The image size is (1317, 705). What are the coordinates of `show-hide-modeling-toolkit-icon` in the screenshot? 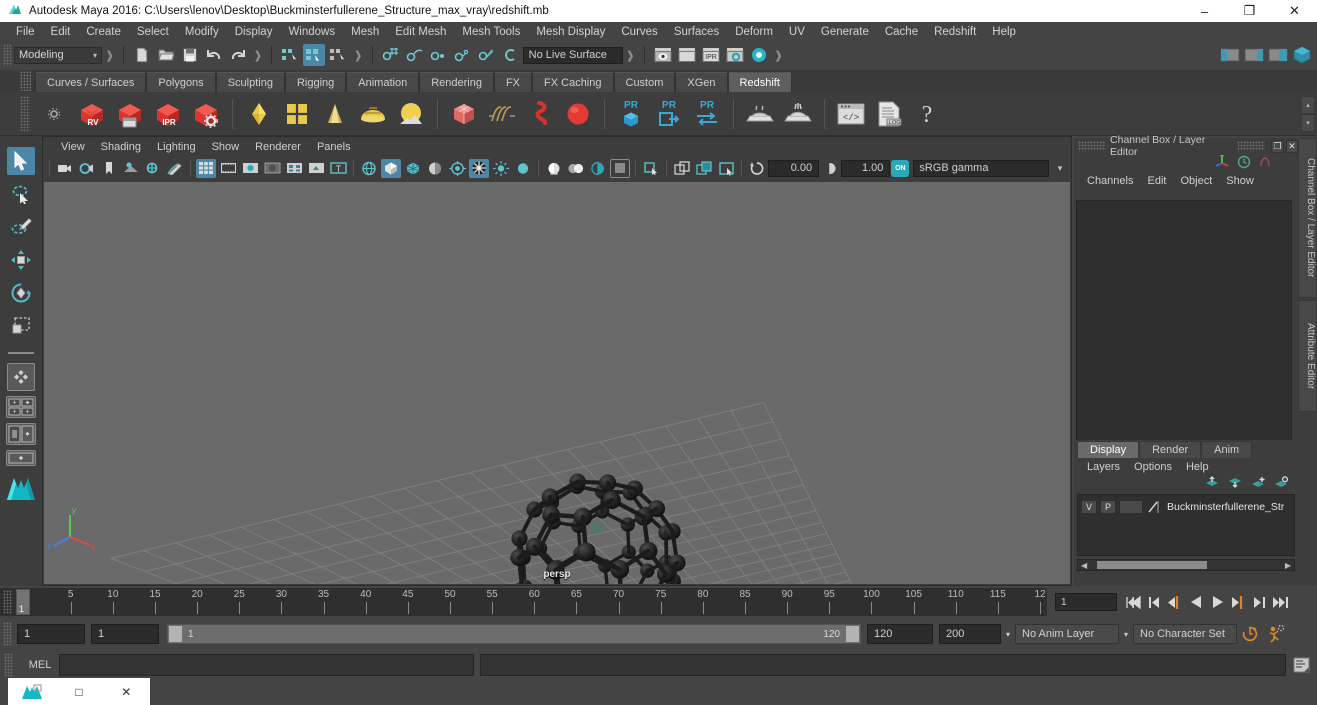 It's located at (1230, 55).